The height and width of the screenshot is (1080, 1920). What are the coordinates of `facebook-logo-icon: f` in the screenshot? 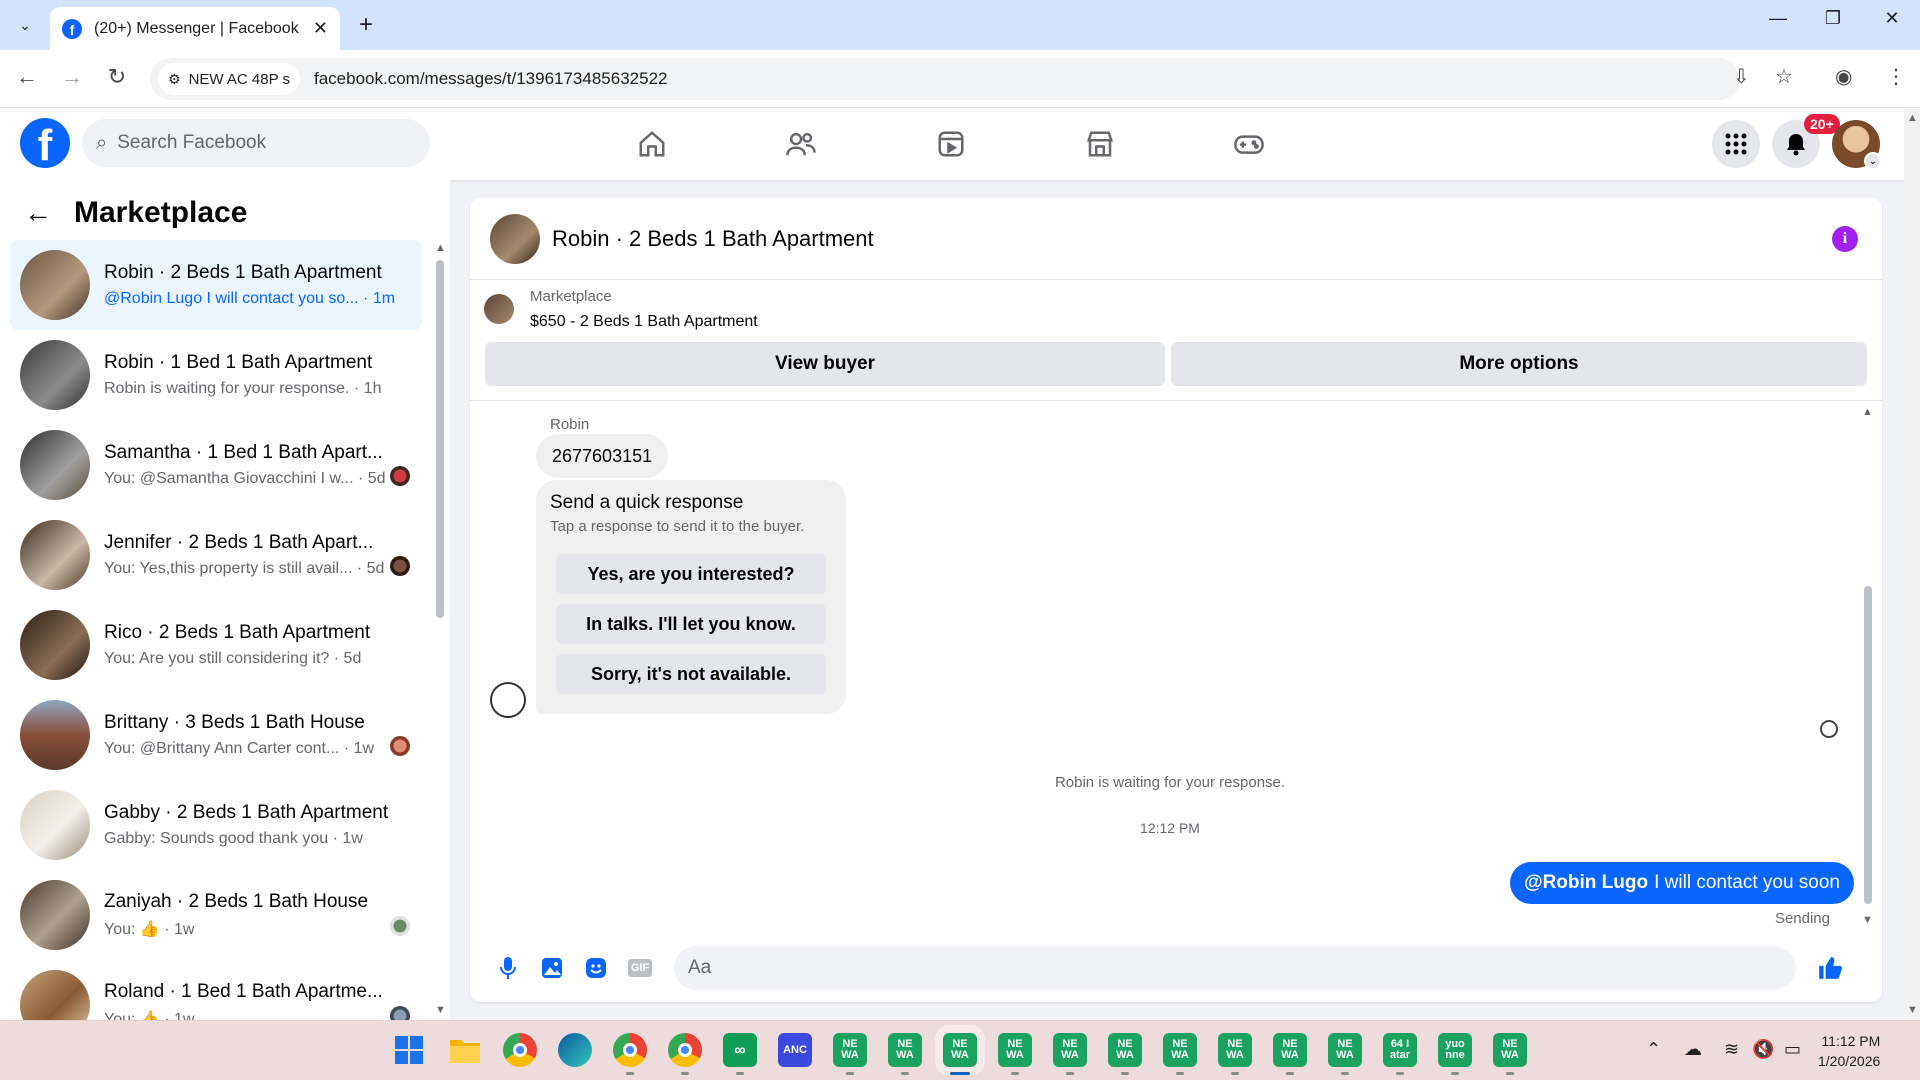 It's located at (45, 143).